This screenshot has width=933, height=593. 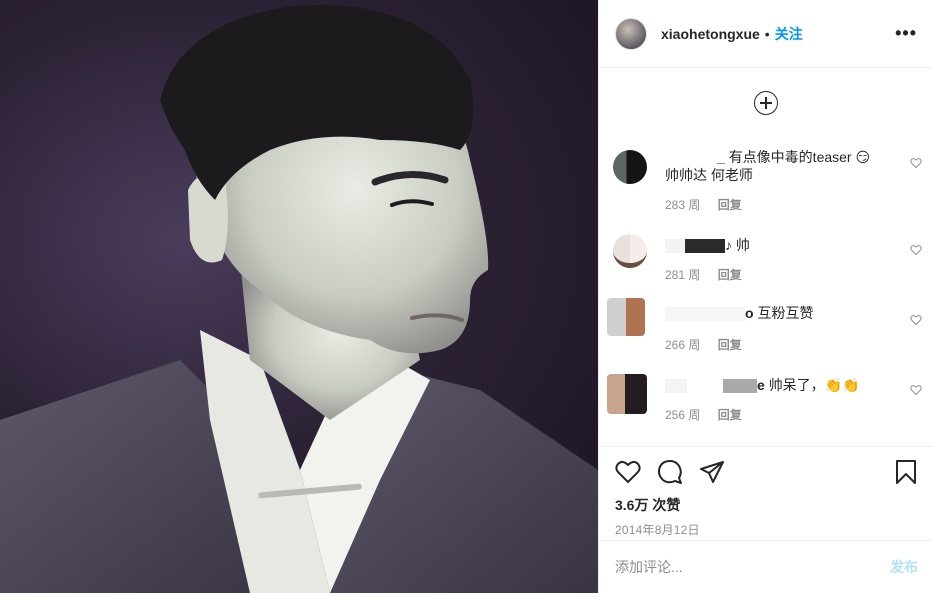 What do you see at coordinates (710, 204) in the screenshot?
I see `comment-meta: 283 周 回复` at bounding box center [710, 204].